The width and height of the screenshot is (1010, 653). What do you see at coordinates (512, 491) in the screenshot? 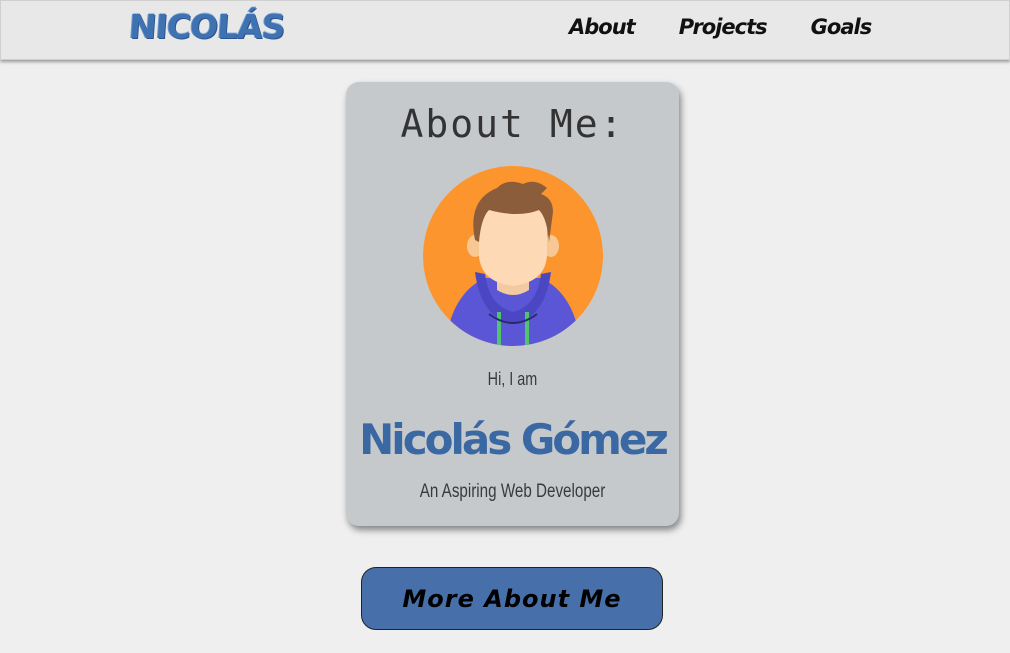
I see `profile-role: An Aspiring Web Developer` at bounding box center [512, 491].